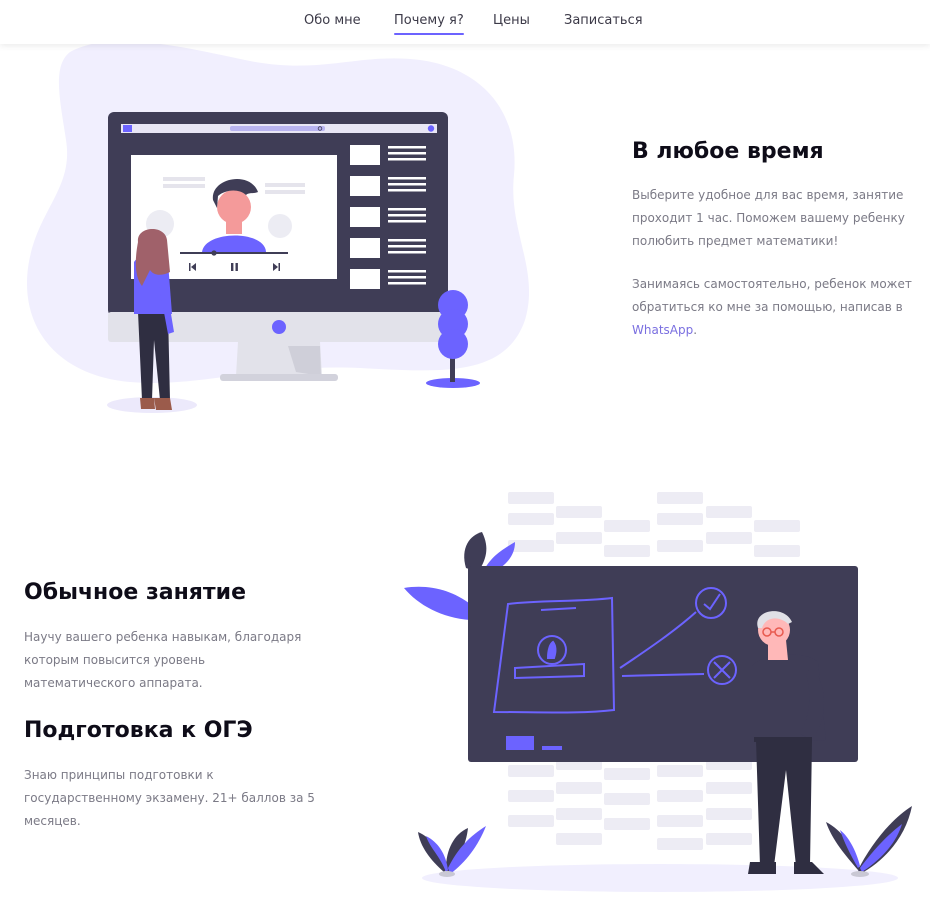 The width and height of the screenshot is (930, 917). Describe the element at coordinates (520, 743) in the screenshot. I see `board-eraser` at that location.